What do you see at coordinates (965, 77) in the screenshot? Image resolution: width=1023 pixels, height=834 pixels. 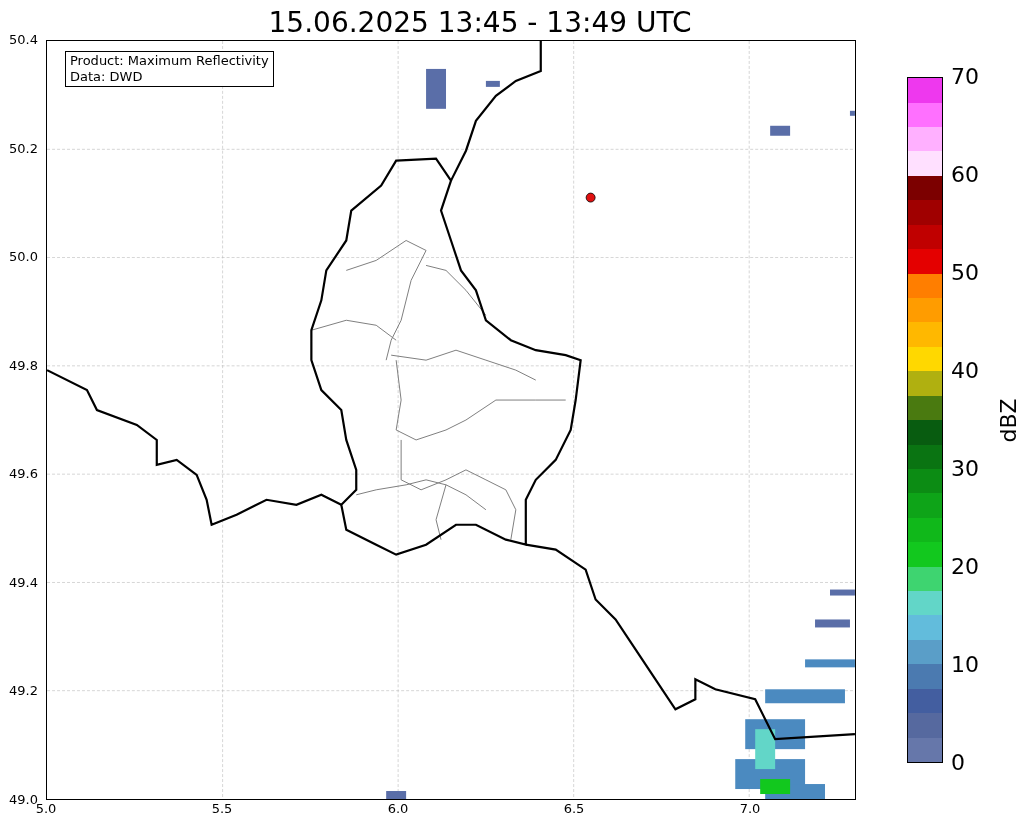 I see `colorbar-tick-label: 70` at bounding box center [965, 77].